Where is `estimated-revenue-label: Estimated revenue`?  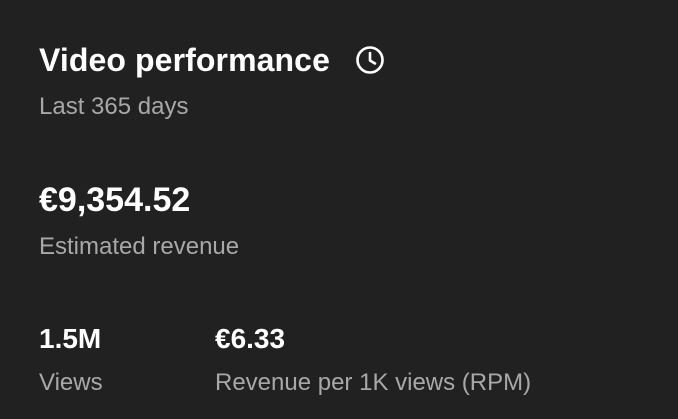 estimated-revenue-label: Estimated revenue is located at coordinates (139, 246).